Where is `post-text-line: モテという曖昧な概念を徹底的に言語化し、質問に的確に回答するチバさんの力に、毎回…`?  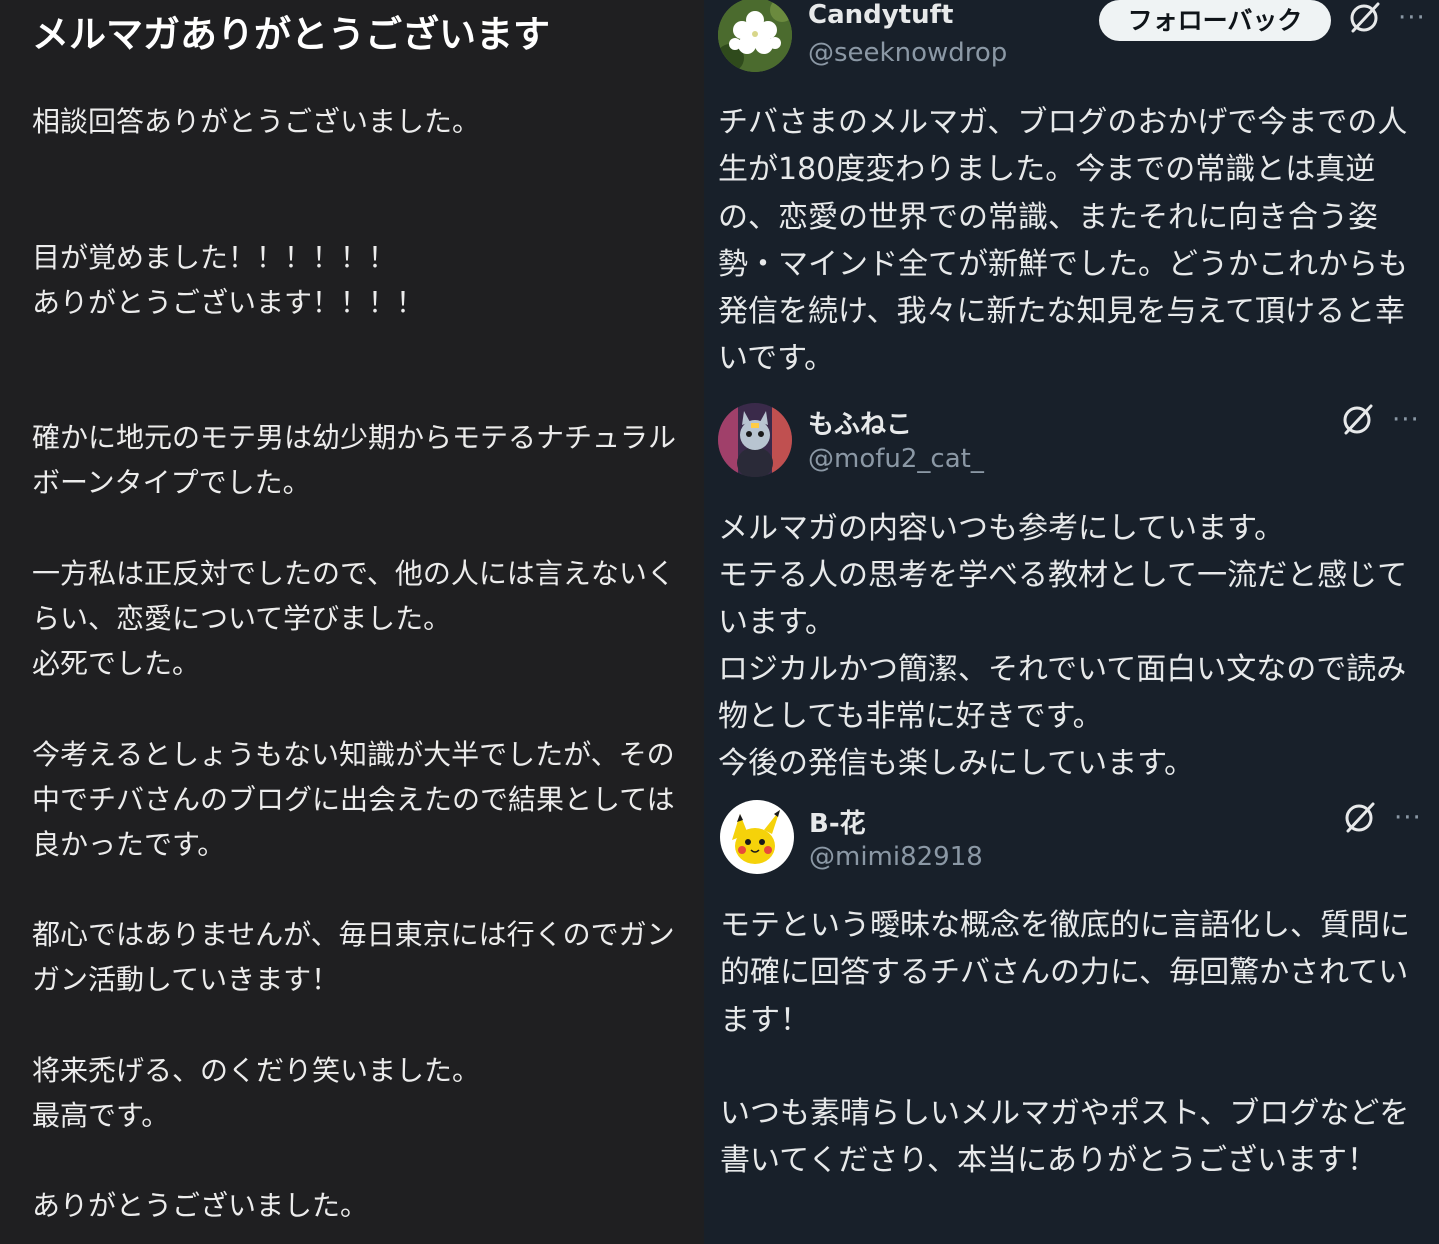
post-text-line: モテという曖昧な概念を徹底的に言語化し、質問に的確に回答するチバさんの力に、毎回… is located at coordinates (1065, 973).